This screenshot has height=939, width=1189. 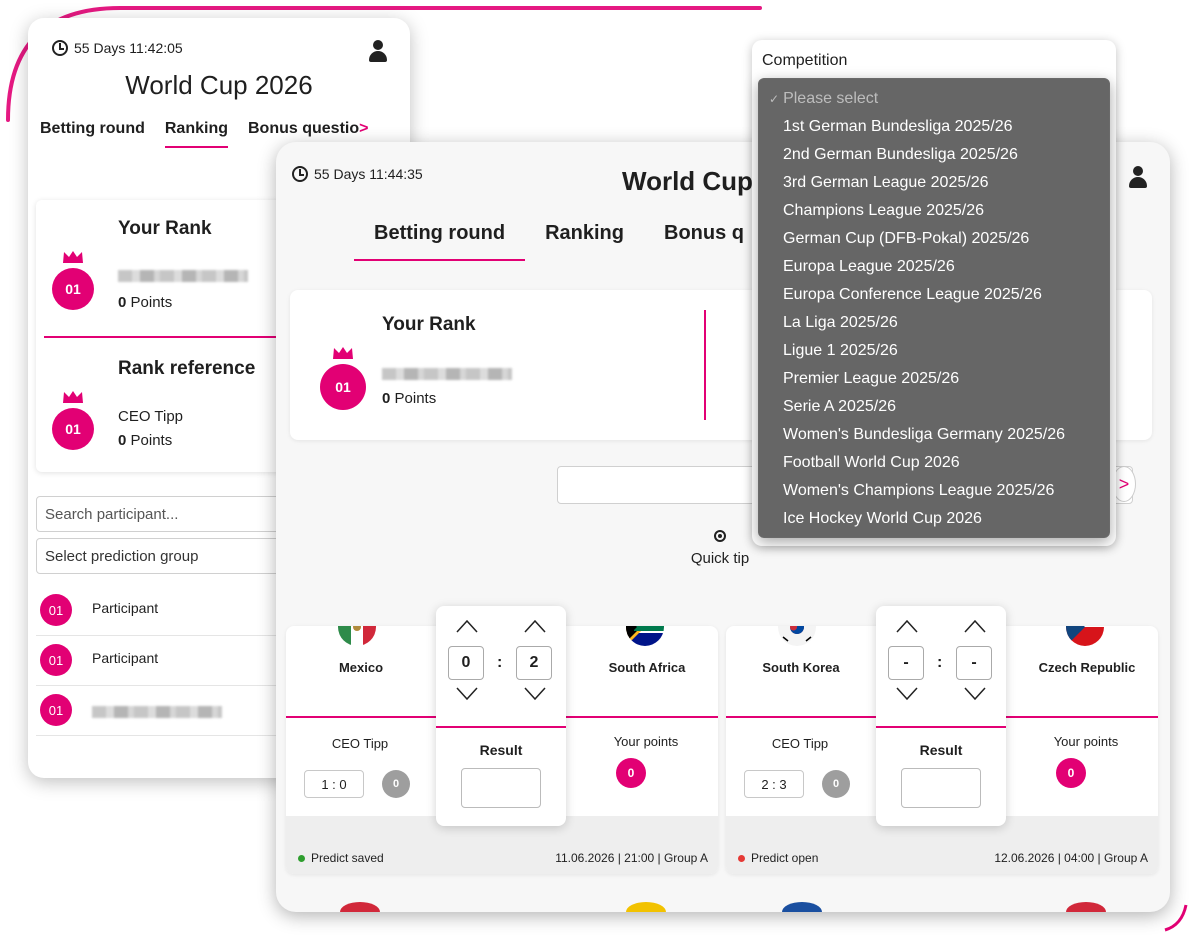 What do you see at coordinates (409, 398) in the screenshot?
I see `your-points: 0 Points` at bounding box center [409, 398].